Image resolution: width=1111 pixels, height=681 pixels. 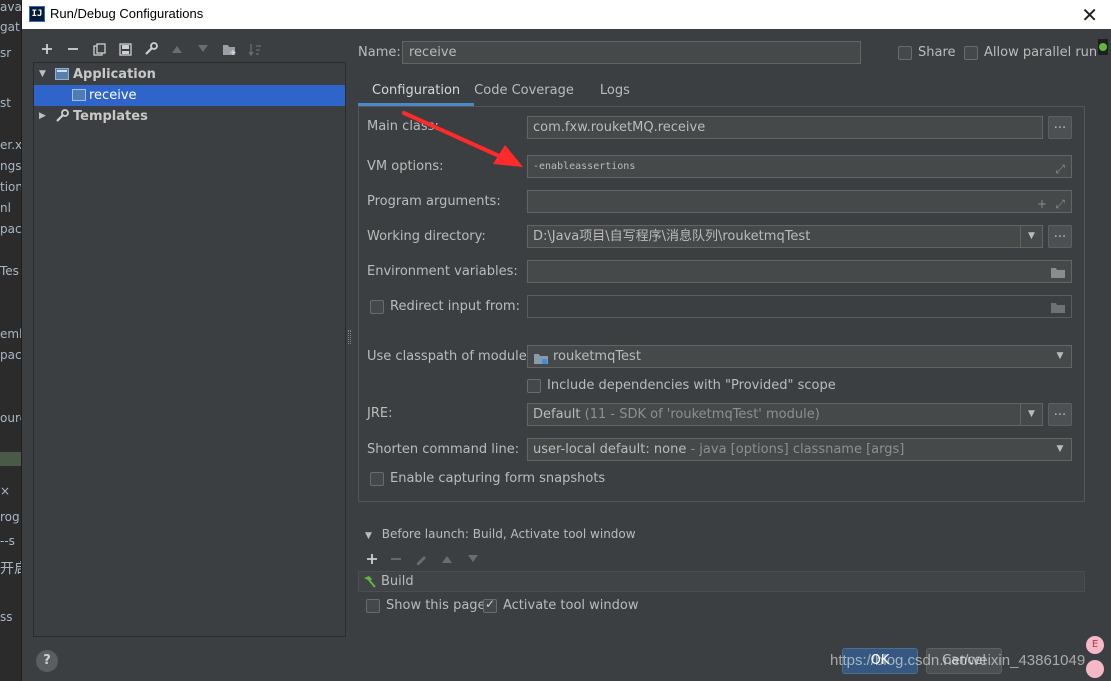 What do you see at coordinates (436, 605) in the screenshot?
I see `show-this-page-label: Show this page` at bounding box center [436, 605].